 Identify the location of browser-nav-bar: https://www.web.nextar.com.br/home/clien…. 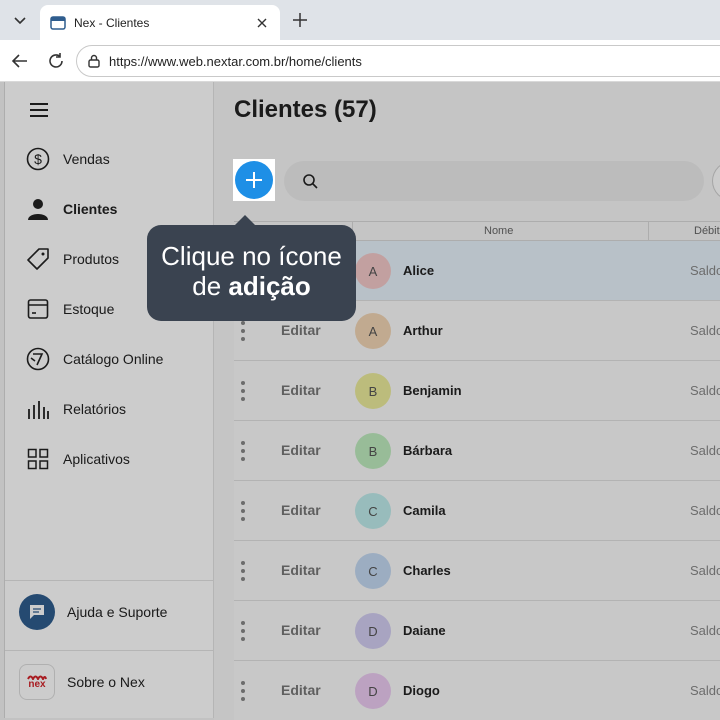
(360, 61).